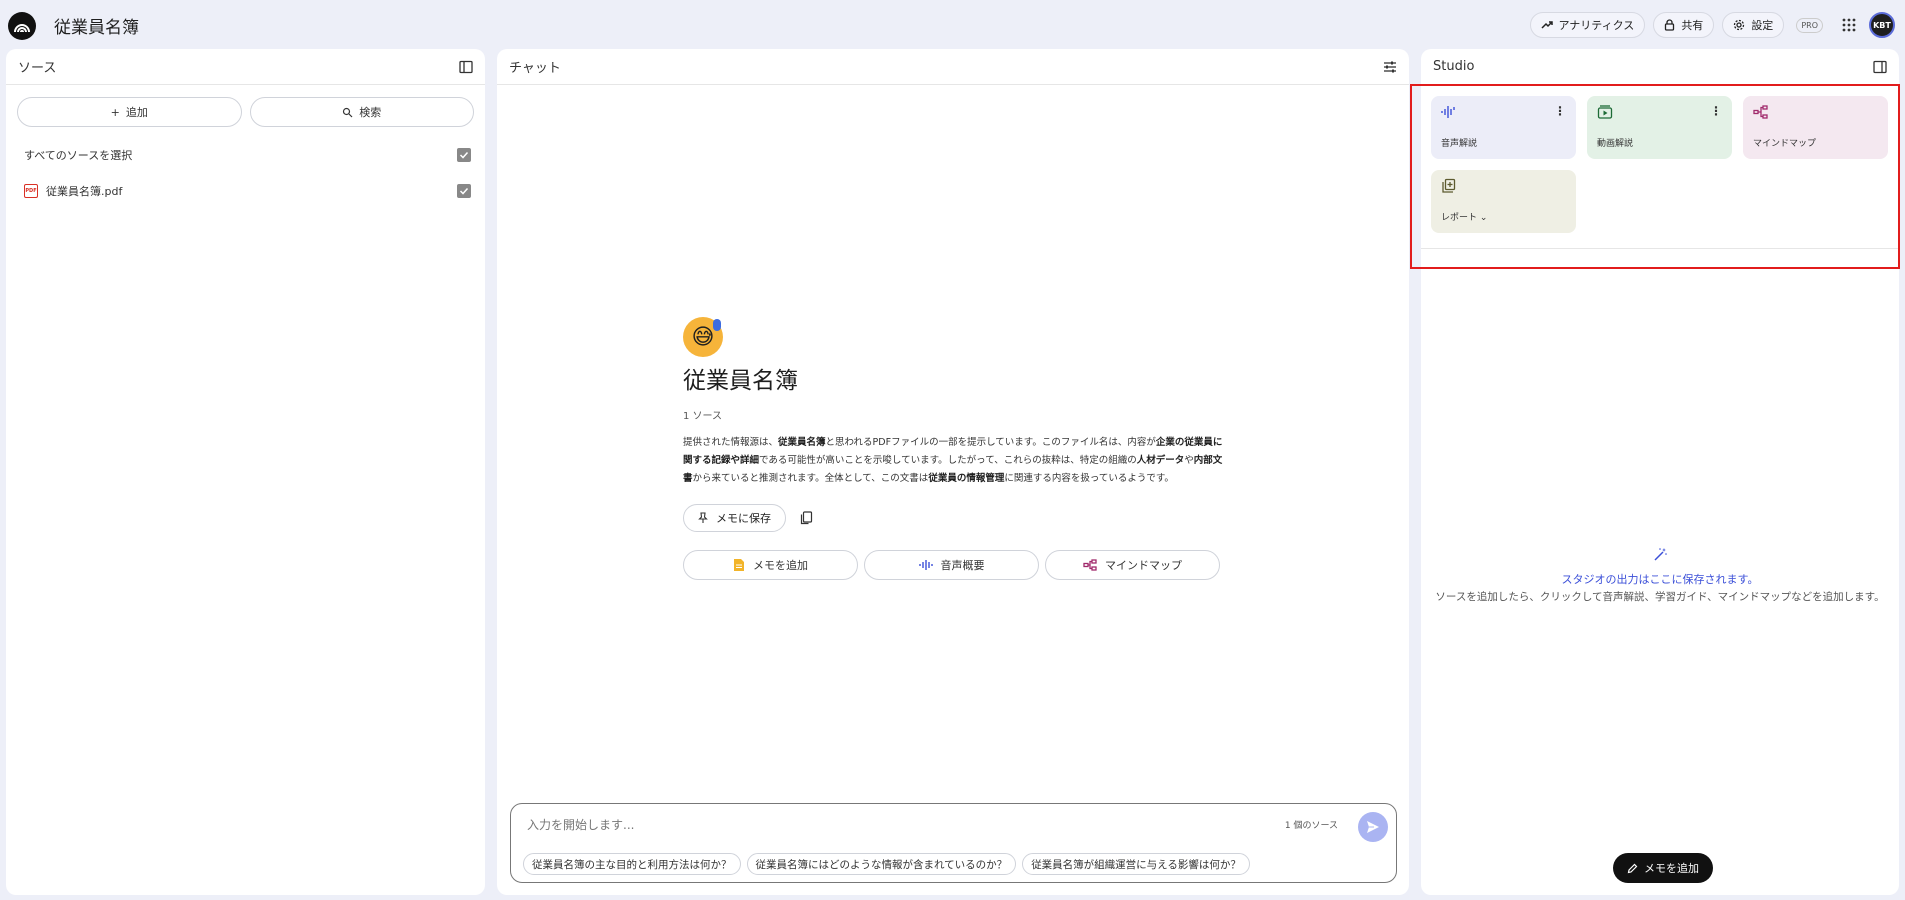 This screenshot has width=1905, height=900. What do you see at coordinates (96, 25) in the screenshot?
I see `notebook-title: 従業員名簿` at bounding box center [96, 25].